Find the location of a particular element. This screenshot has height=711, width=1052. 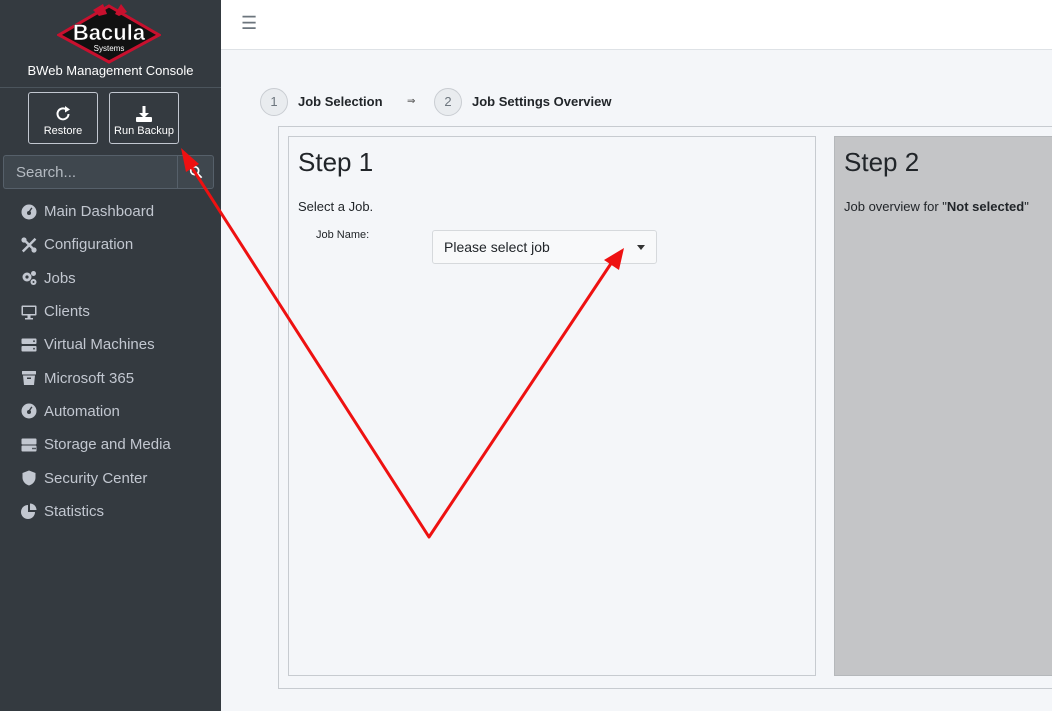

sidebar-item-label: Storage and Media is located at coordinates (107, 445).